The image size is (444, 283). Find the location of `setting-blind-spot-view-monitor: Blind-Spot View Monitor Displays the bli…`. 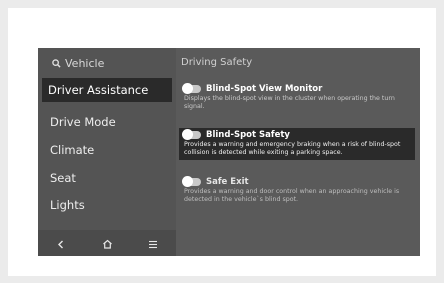

setting-blind-spot-view-monitor: Blind-Spot View Monitor Displays the bli… is located at coordinates (297, 98).